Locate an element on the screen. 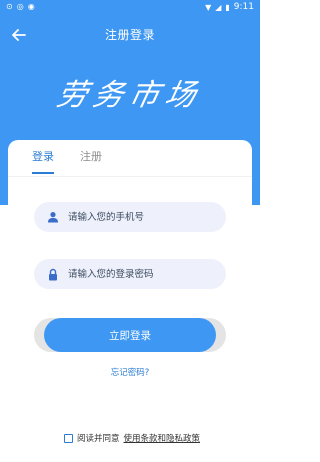 This screenshot has width=320, height=462. agree-label: 阅读并同意 is located at coordinates (98, 439).